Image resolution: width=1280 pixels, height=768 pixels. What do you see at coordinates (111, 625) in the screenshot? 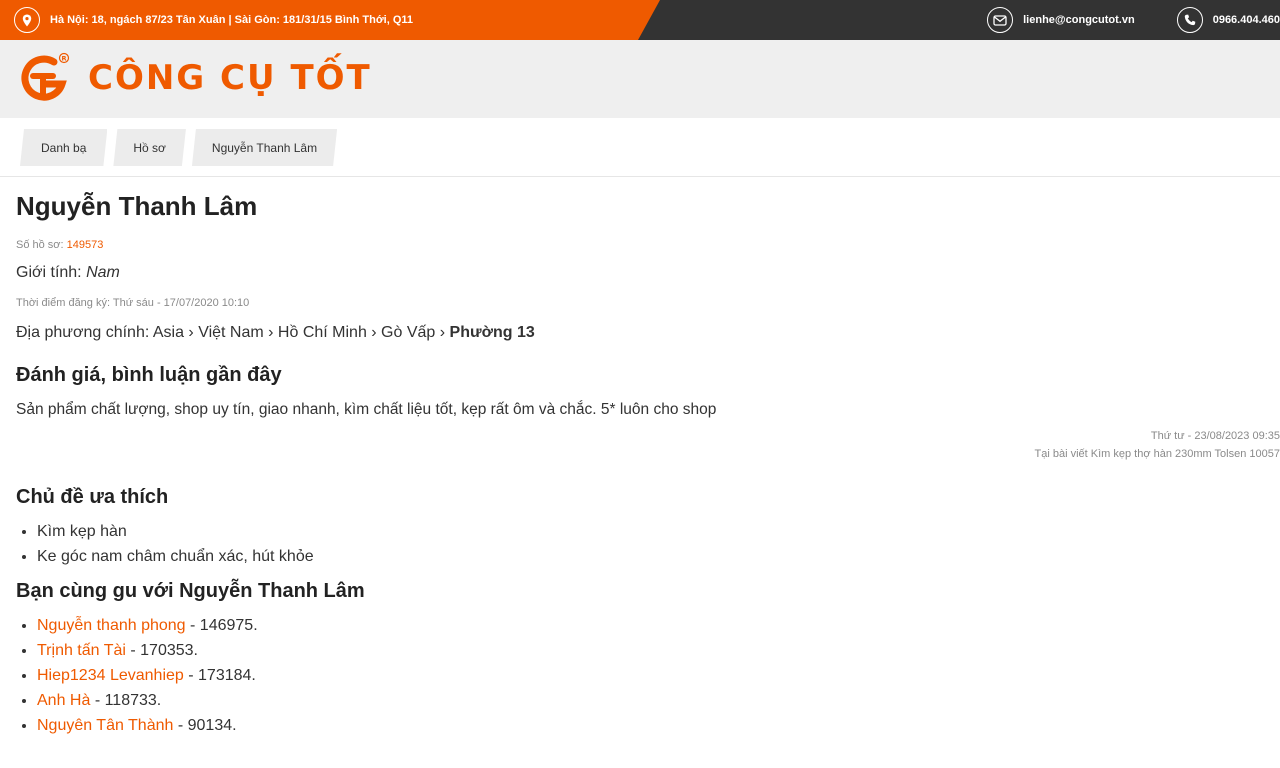
I see `friend-link: Nguyễn thanh phong` at bounding box center [111, 625].